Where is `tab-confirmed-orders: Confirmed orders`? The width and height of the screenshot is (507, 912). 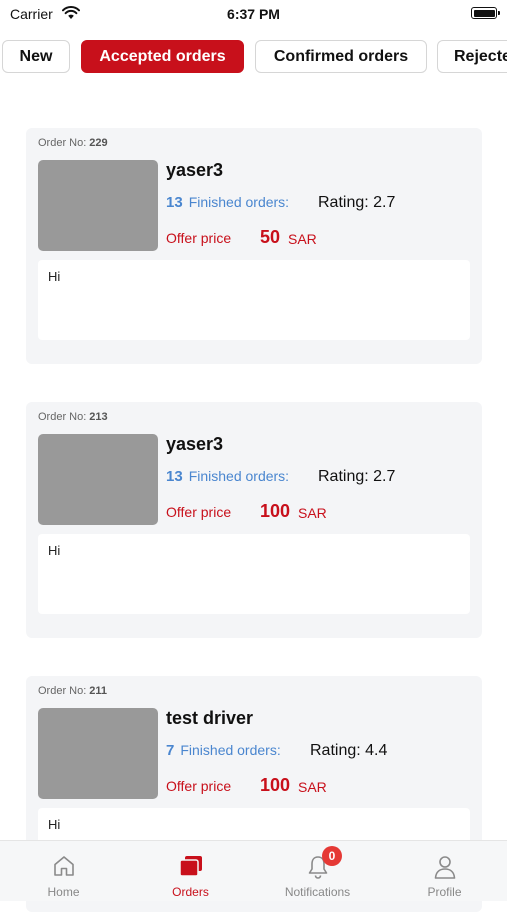 tab-confirmed-orders: Confirmed orders is located at coordinates (341, 56).